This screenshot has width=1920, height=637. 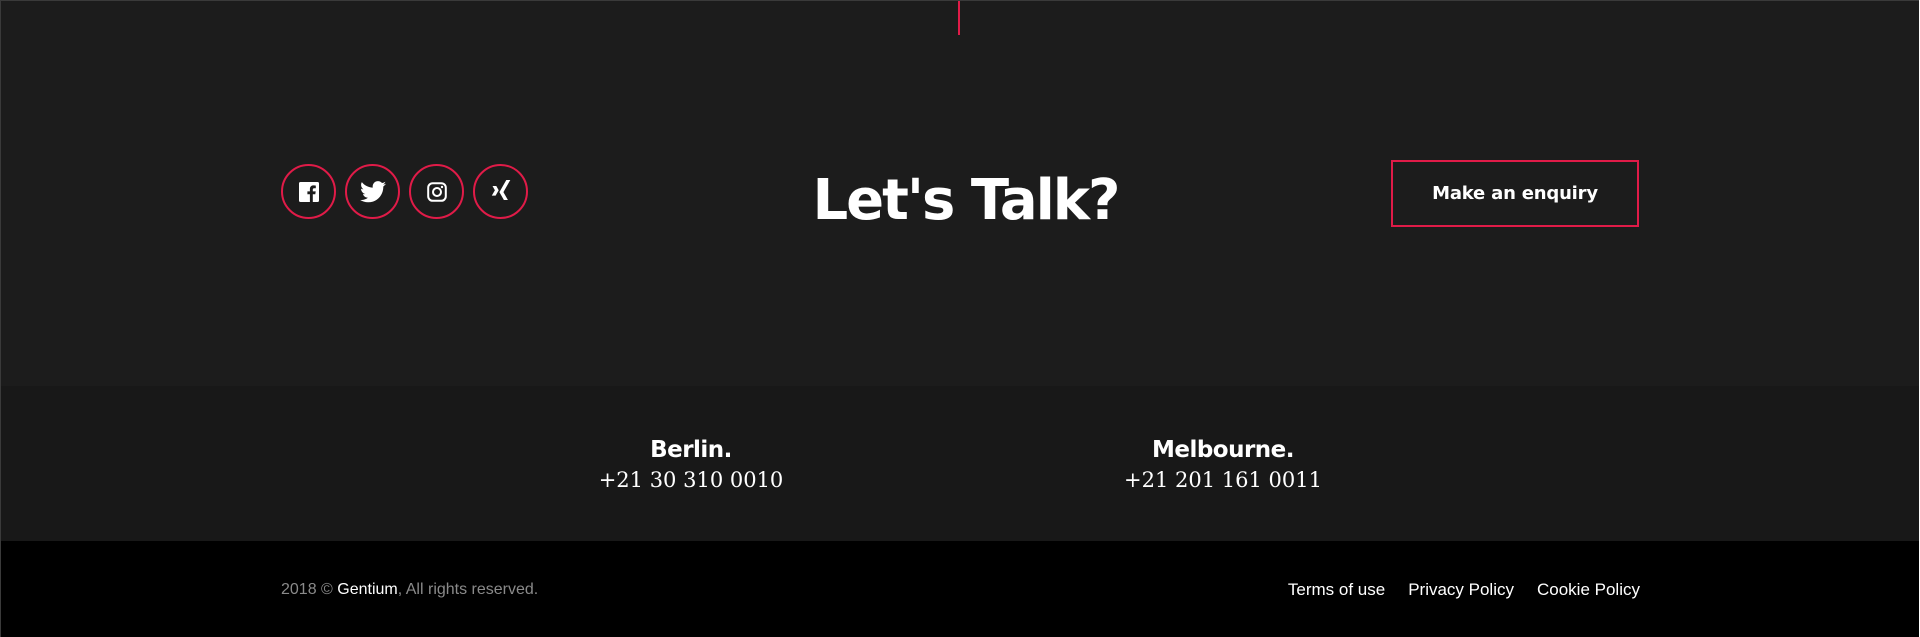 I want to click on office-phone-link: +21 201 161 0011, so click(x=1223, y=480).